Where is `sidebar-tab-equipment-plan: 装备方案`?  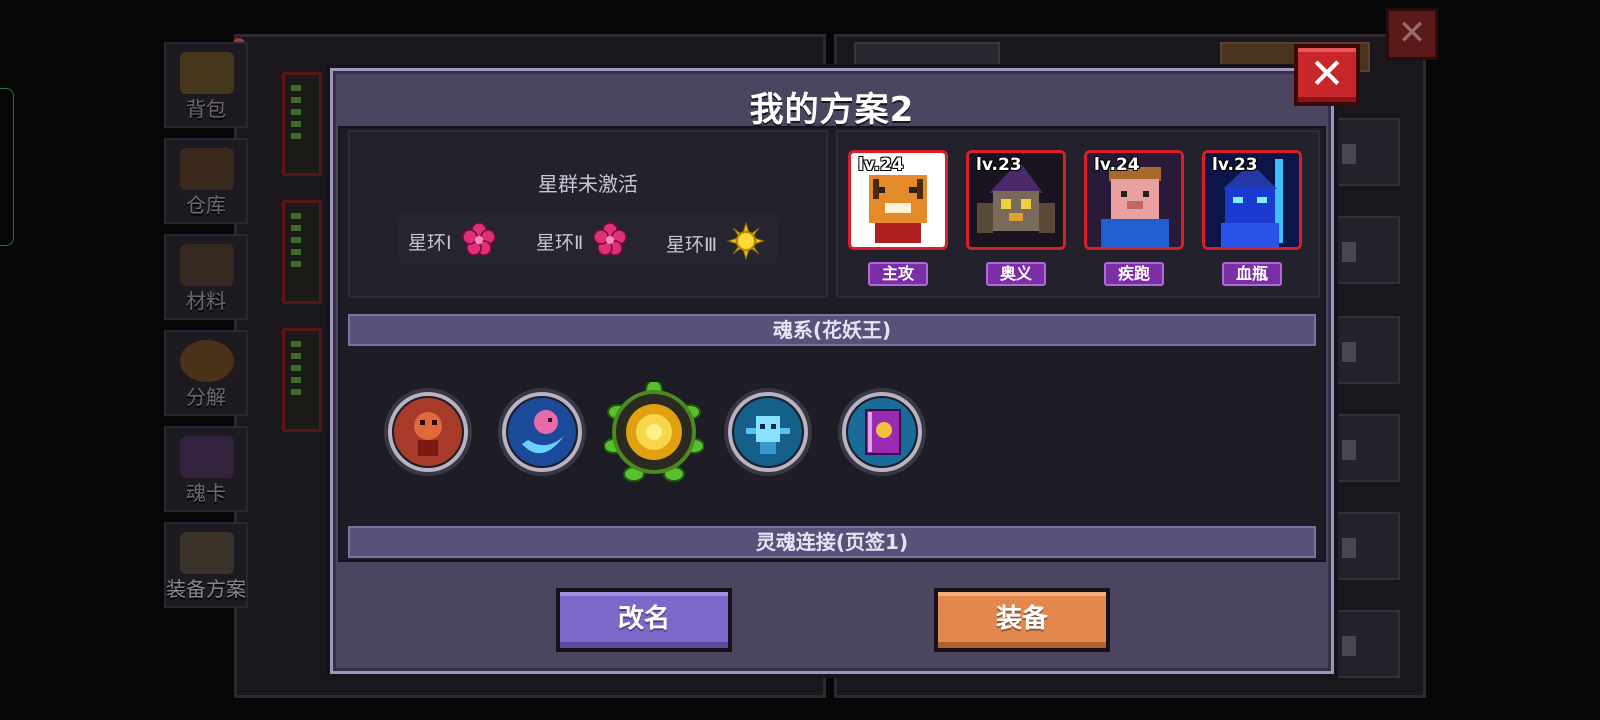
sidebar-tab-equipment-plan: 装备方案 is located at coordinates (206, 565).